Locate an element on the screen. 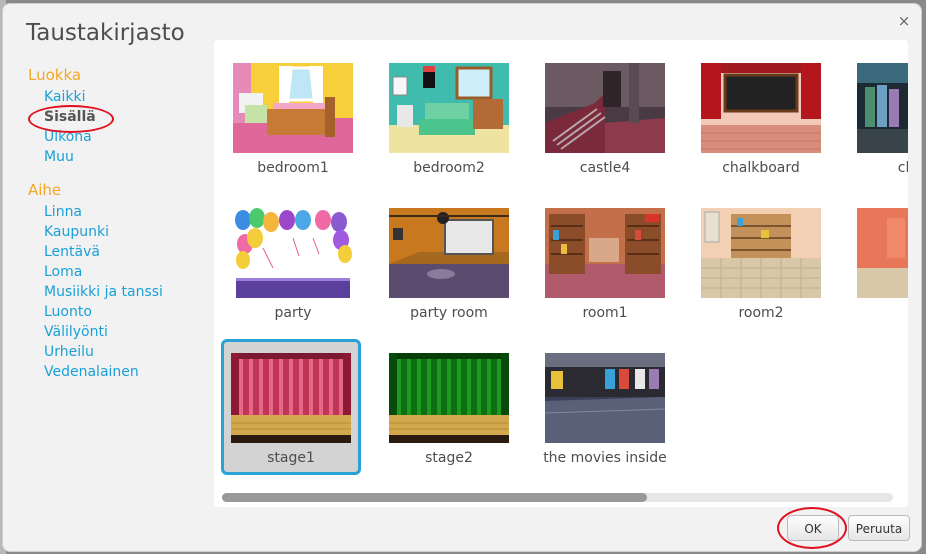 The width and height of the screenshot is (926, 554). close-icon: × is located at coordinates (904, 21).